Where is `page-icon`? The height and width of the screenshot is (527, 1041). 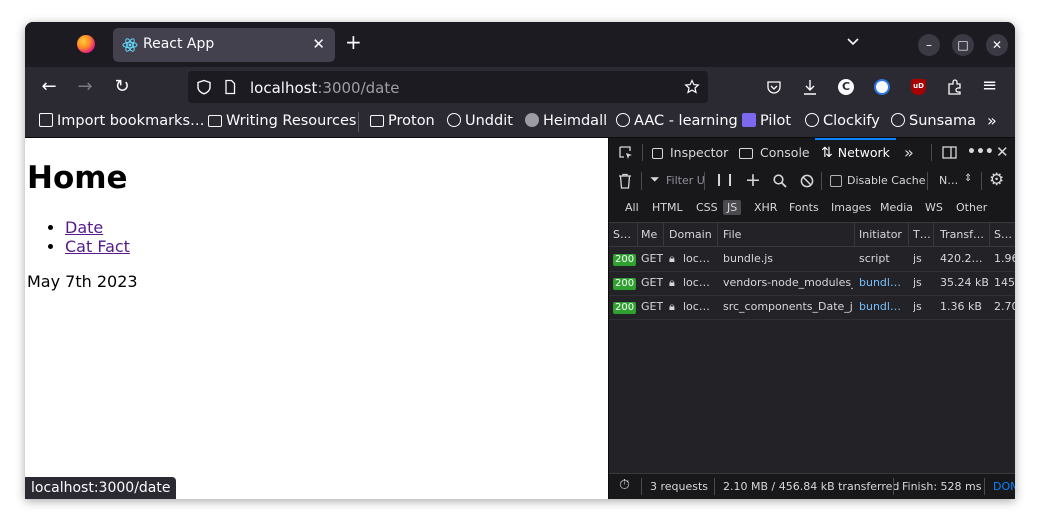
page-icon is located at coordinates (230, 87).